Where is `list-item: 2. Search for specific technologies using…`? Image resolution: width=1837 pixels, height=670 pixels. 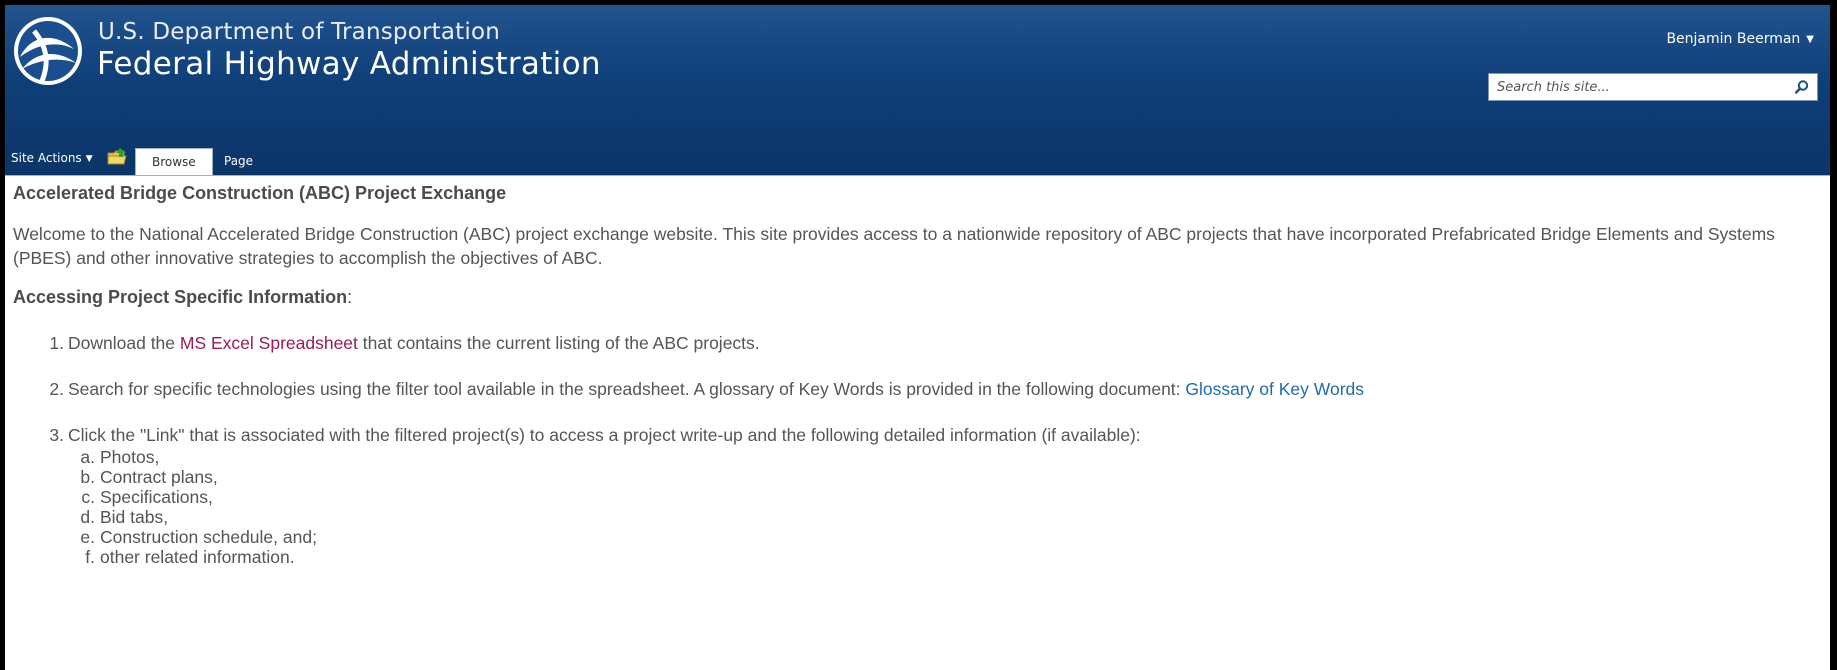
list-item: 2. Search for specific technologies using… is located at coordinates (688, 389).